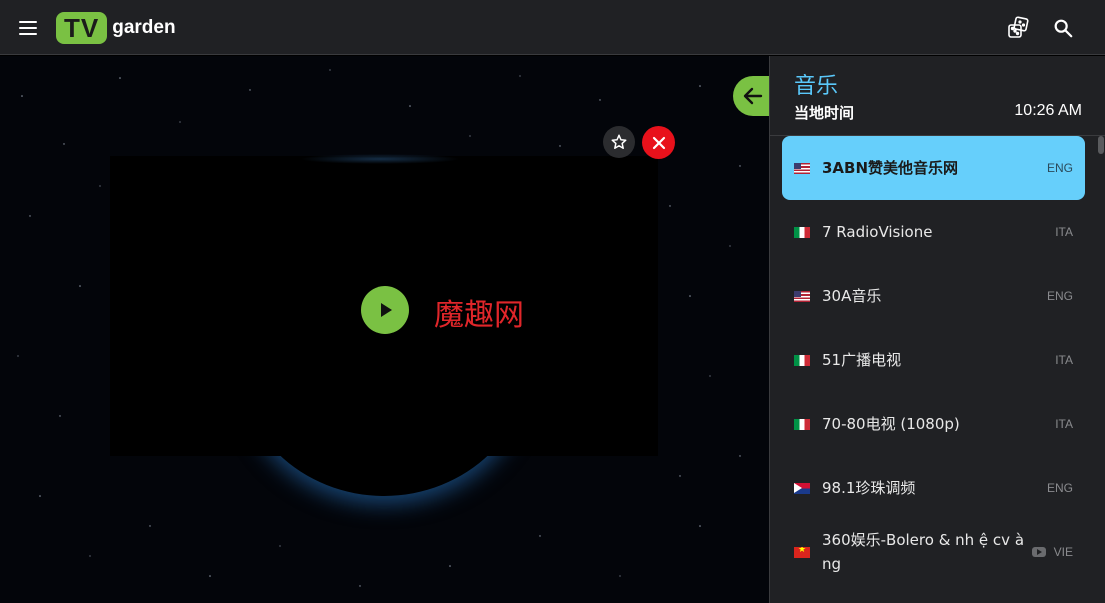 This screenshot has width=1105, height=603. I want to click on tv-garden-logo: TV garden, so click(116, 28).